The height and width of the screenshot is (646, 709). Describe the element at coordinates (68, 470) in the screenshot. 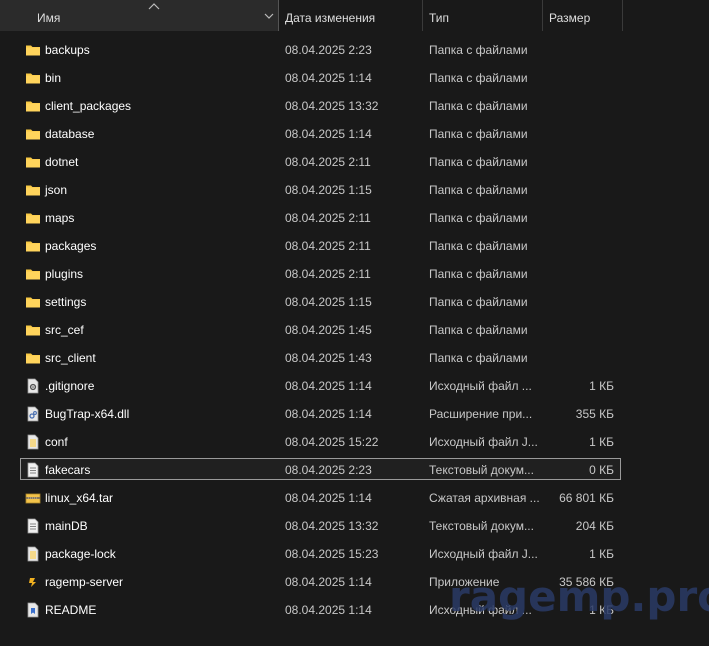

I see `file-name: fakecars` at that location.